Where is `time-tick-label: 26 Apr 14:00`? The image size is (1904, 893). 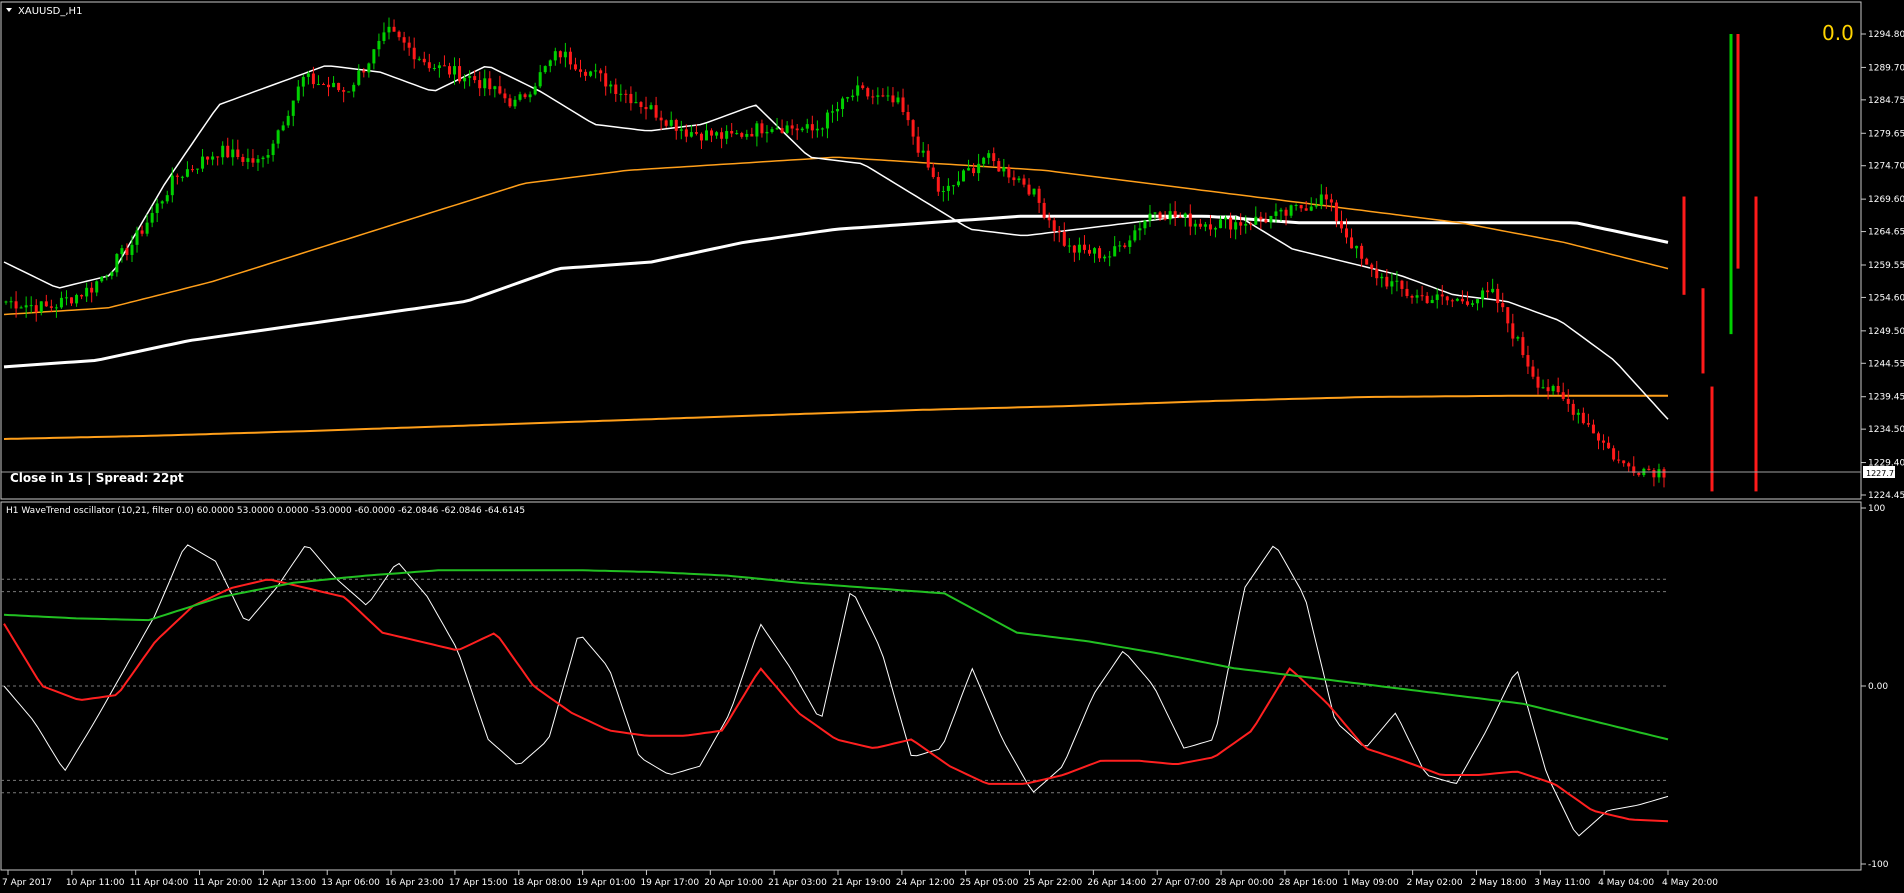 time-tick-label: 26 Apr 14:00 is located at coordinates (1116, 883).